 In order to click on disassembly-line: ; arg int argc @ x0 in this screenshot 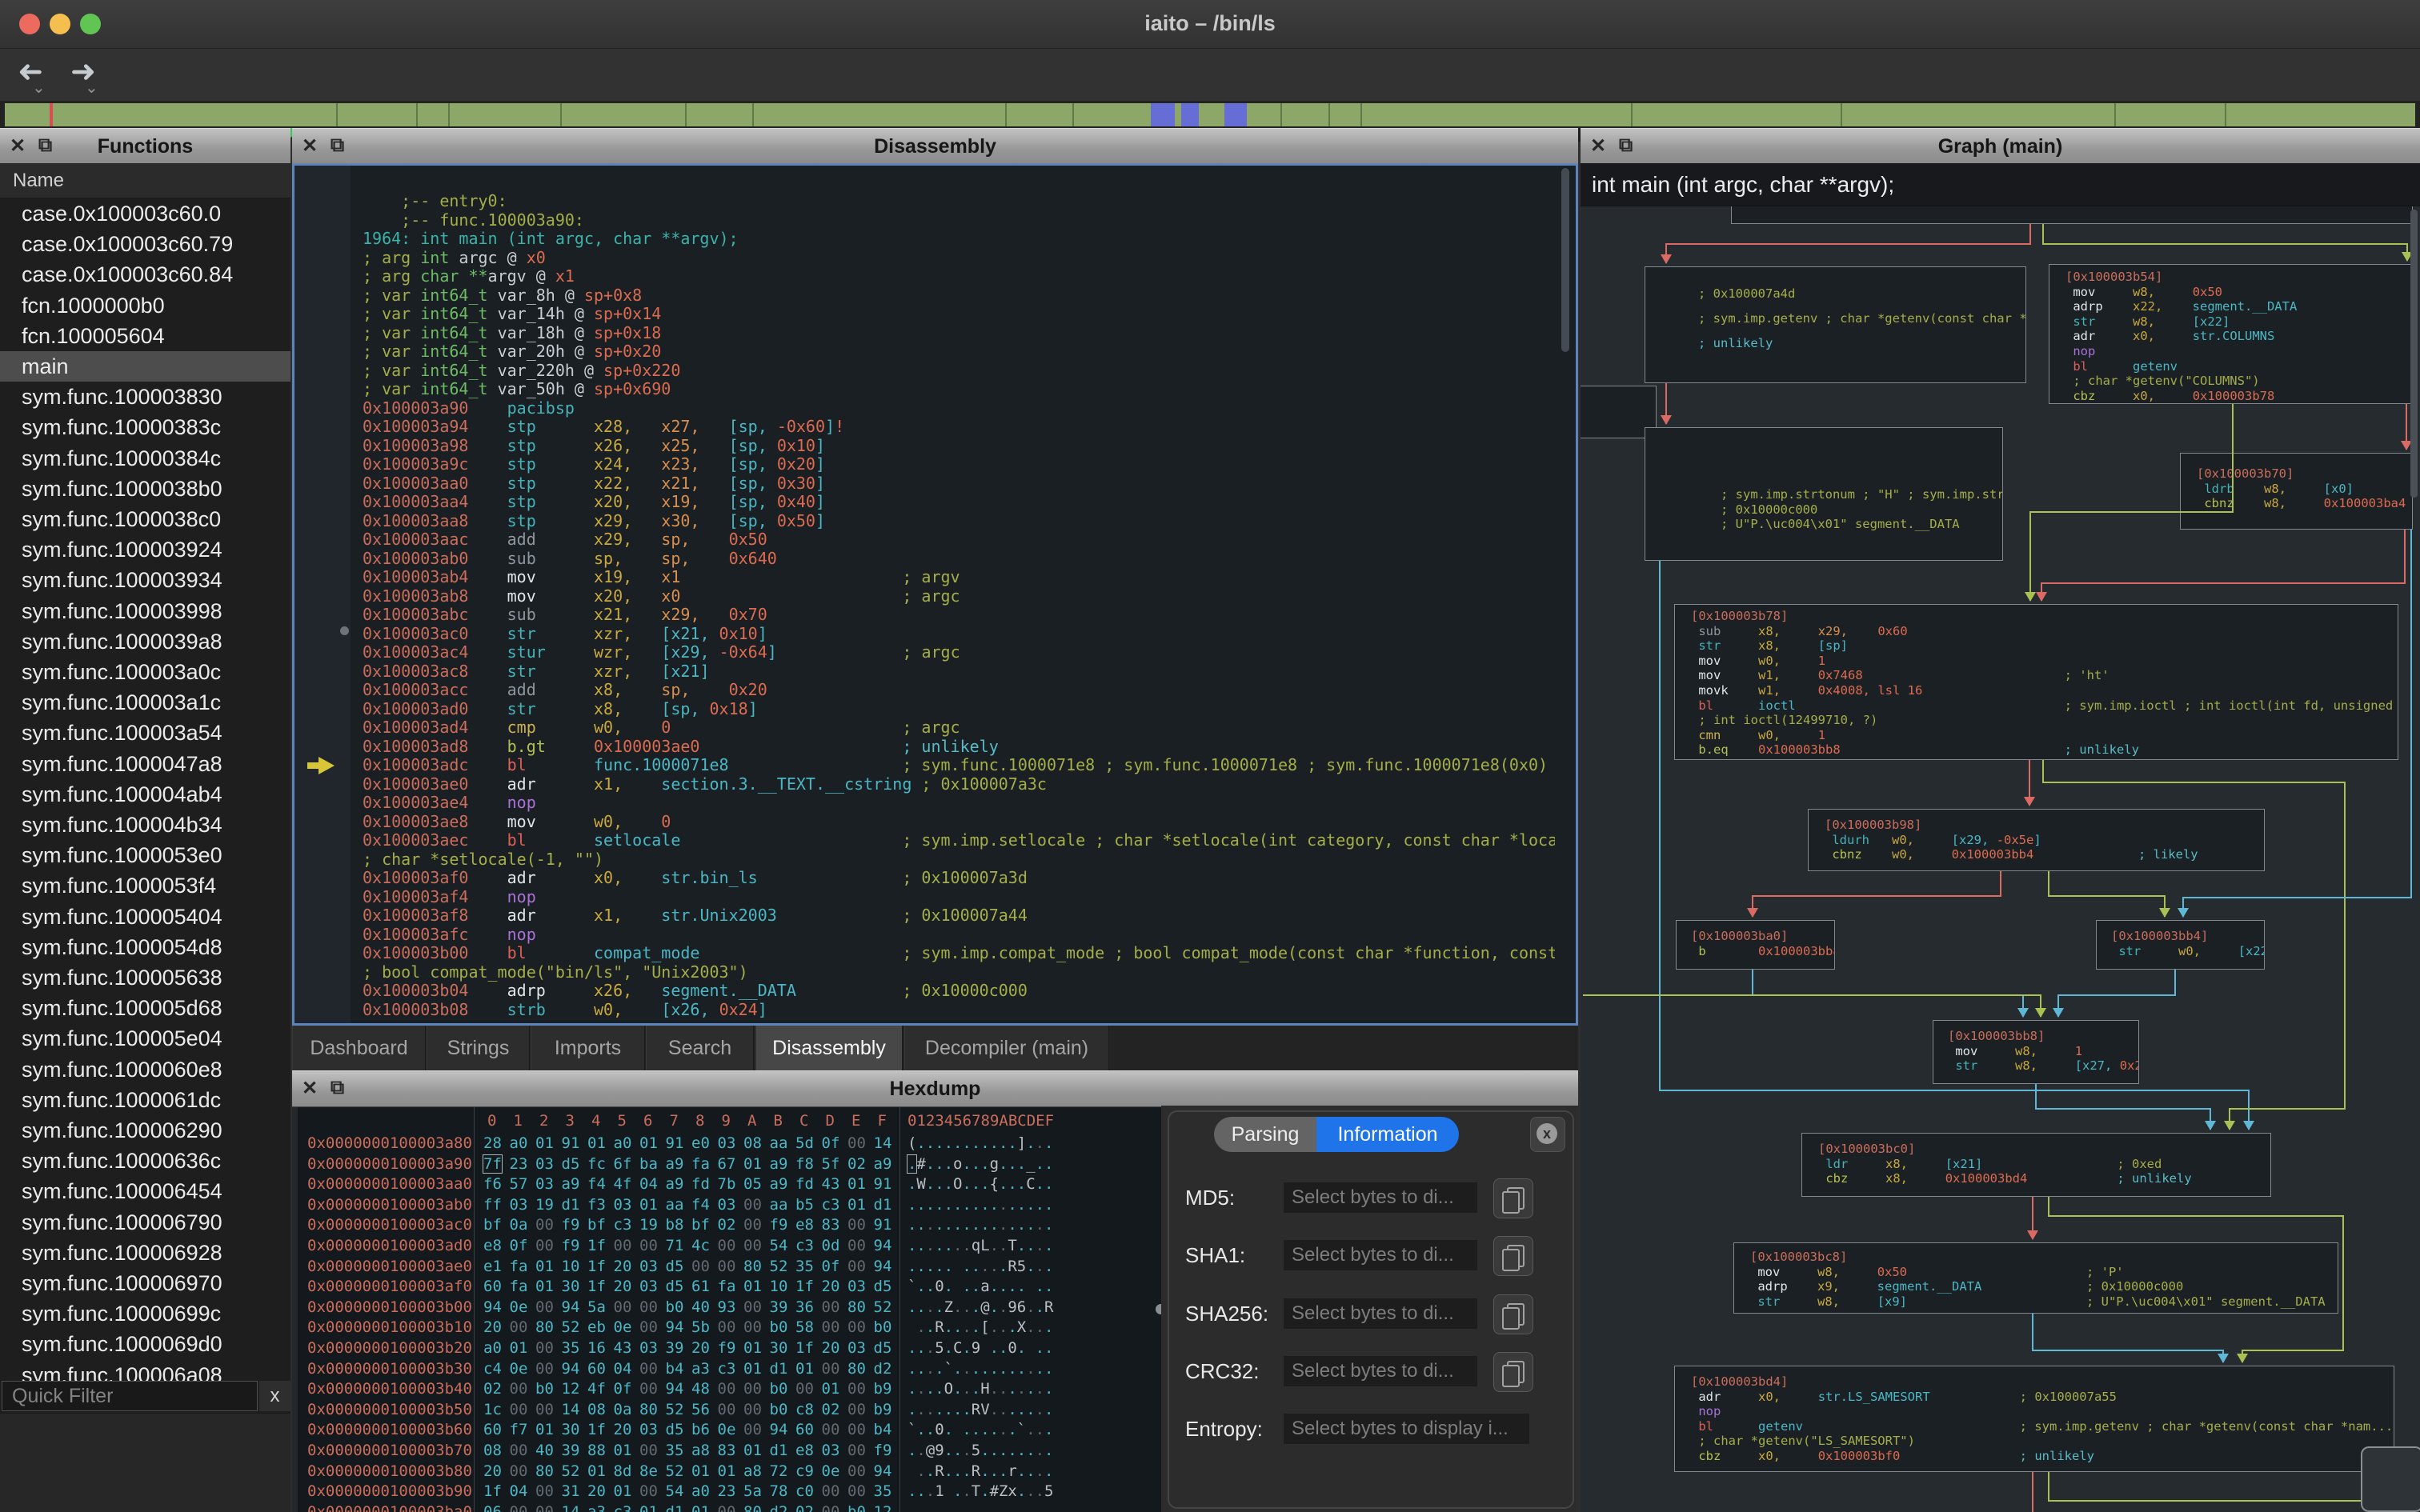, I will do `click(454, 258)`.